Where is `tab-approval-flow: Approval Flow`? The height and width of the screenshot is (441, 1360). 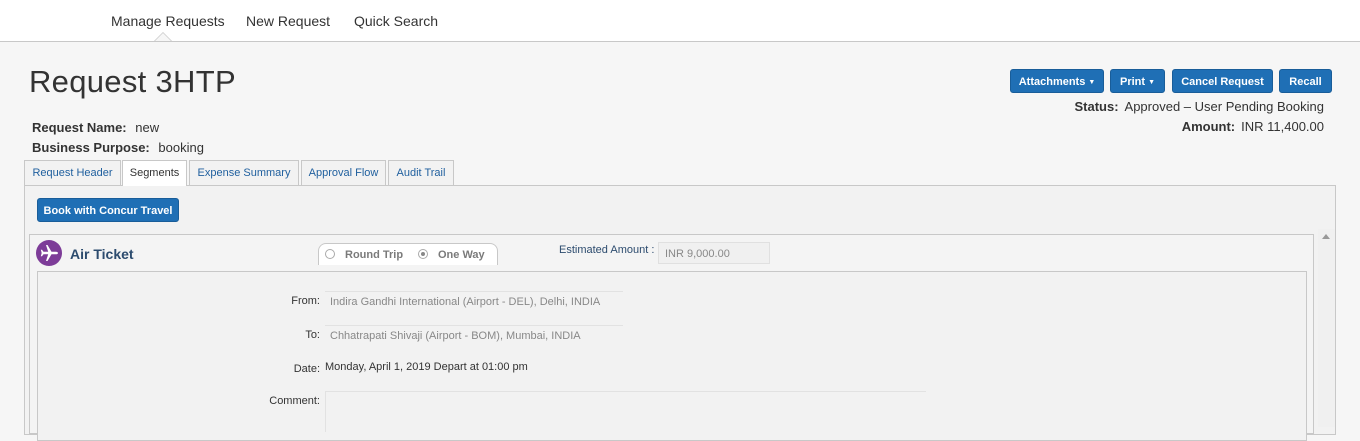
tab-approval-flow: Approval Flow is located at coordinates (343, 172).